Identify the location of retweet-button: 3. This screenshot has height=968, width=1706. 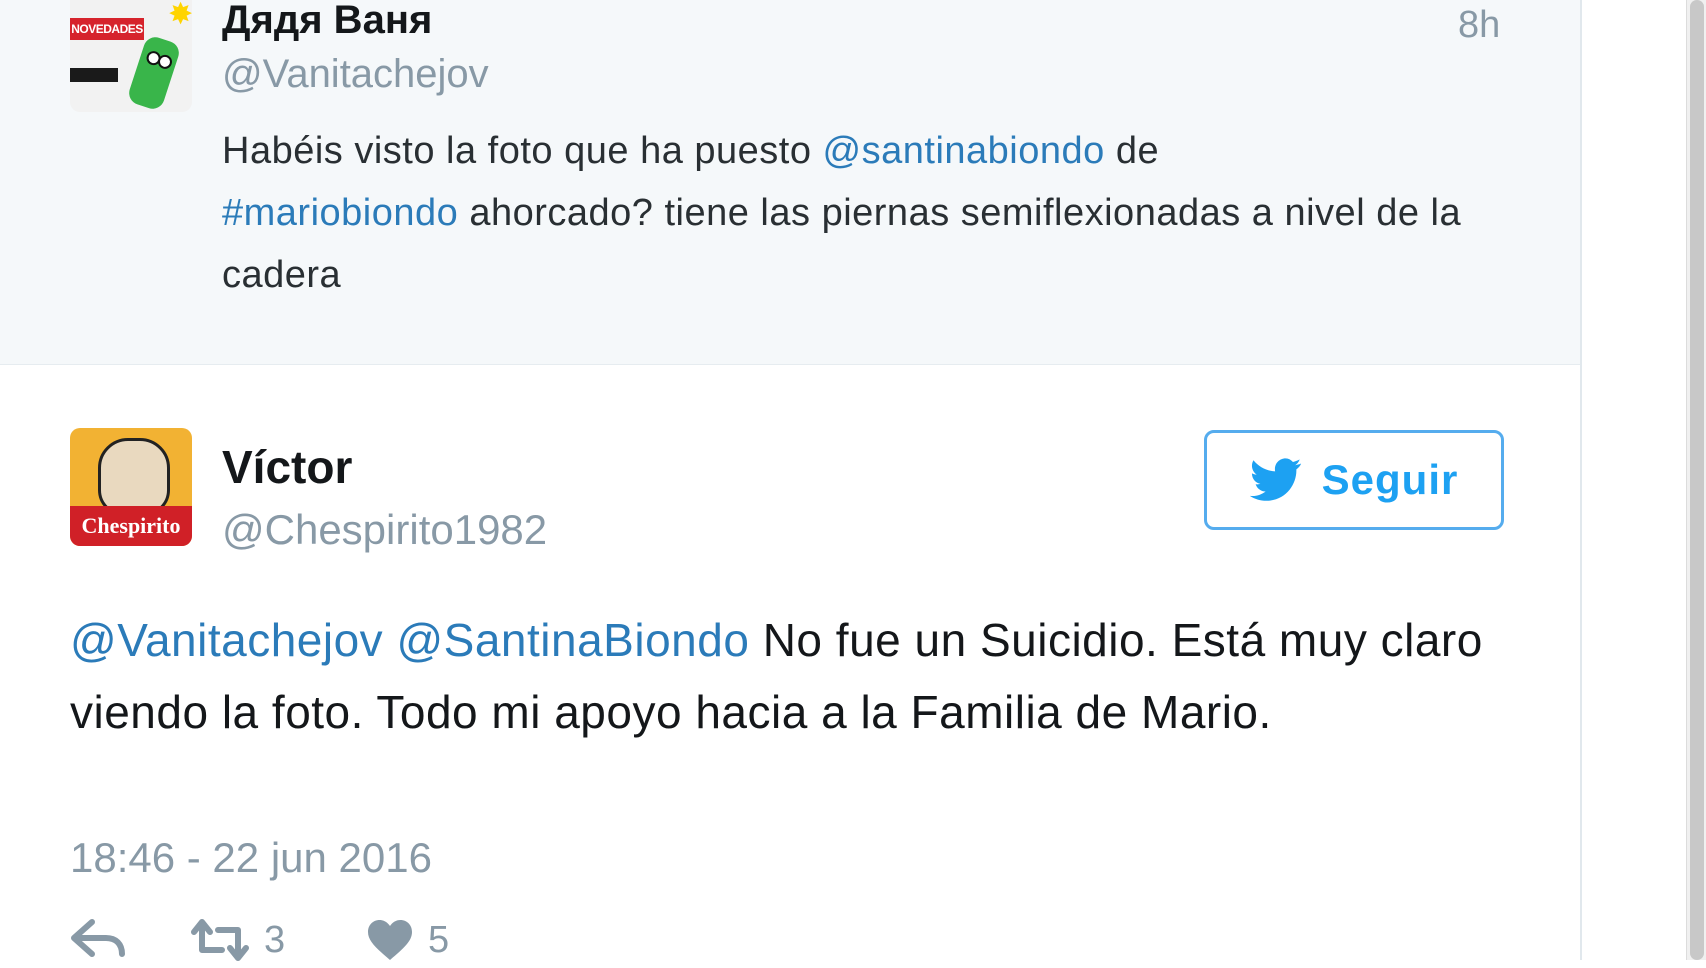
(237, 940).